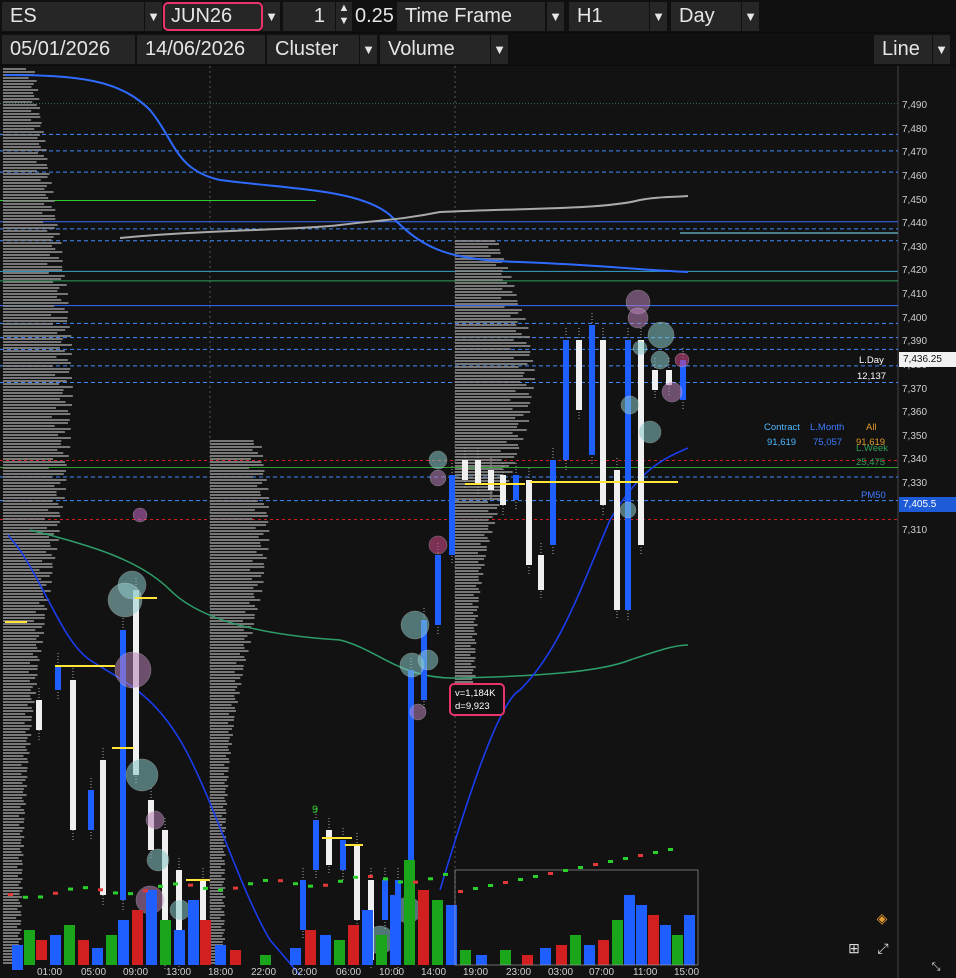 The image size is (956, 978). What do you see at coordinates (344, 8) in the screenshot?
I see `spin-up-icon: ▲` at bounding box center [344, 8].